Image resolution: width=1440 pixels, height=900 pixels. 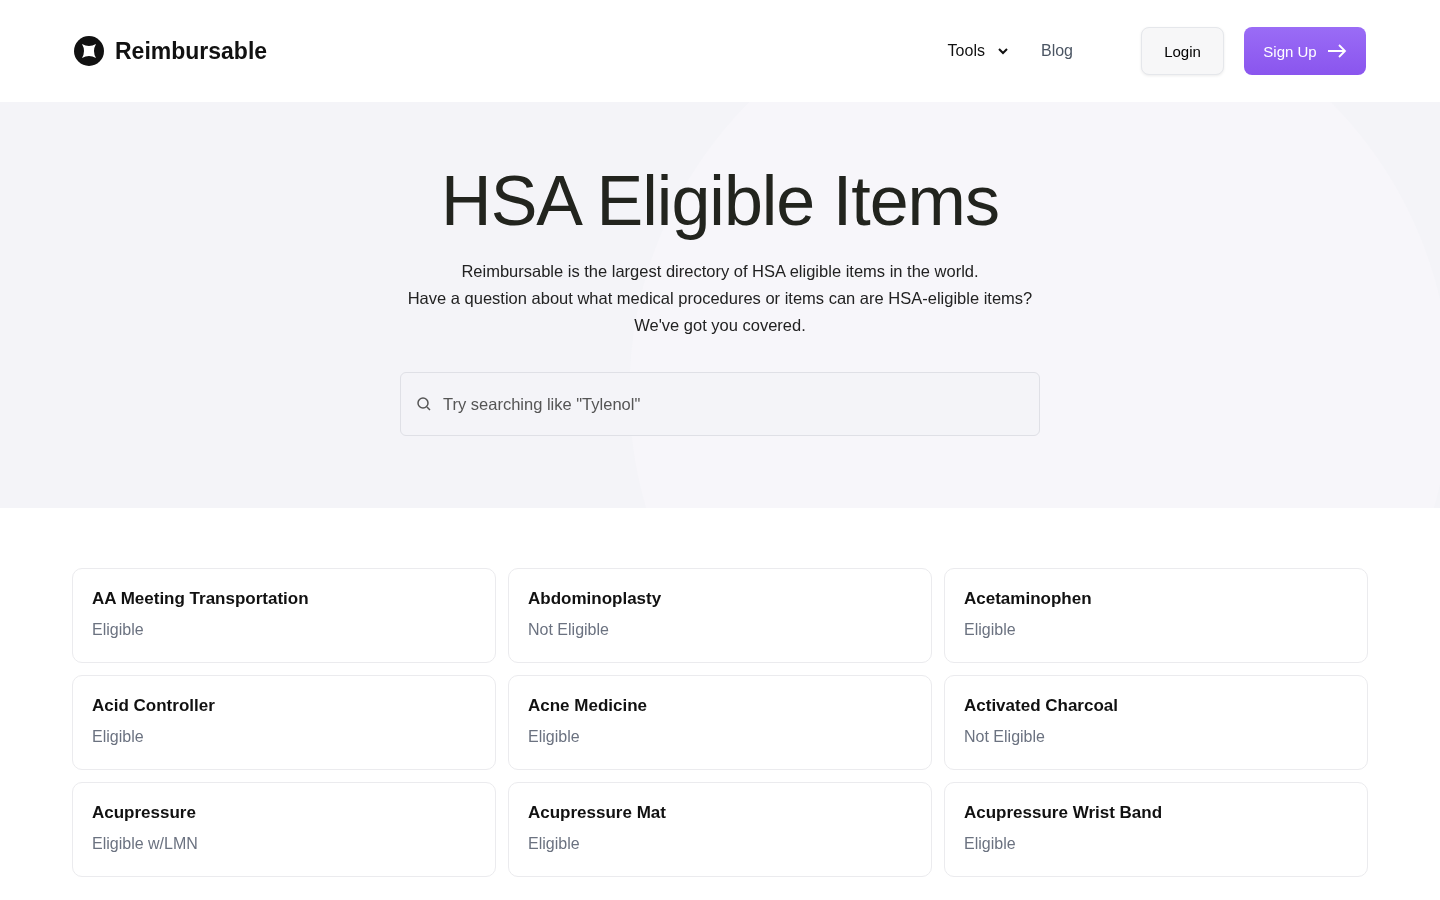 What do you see at coordinates (1056, 51) in the screenshot?
I see `nav-link: Blog` at bounding box center [1056, 51].